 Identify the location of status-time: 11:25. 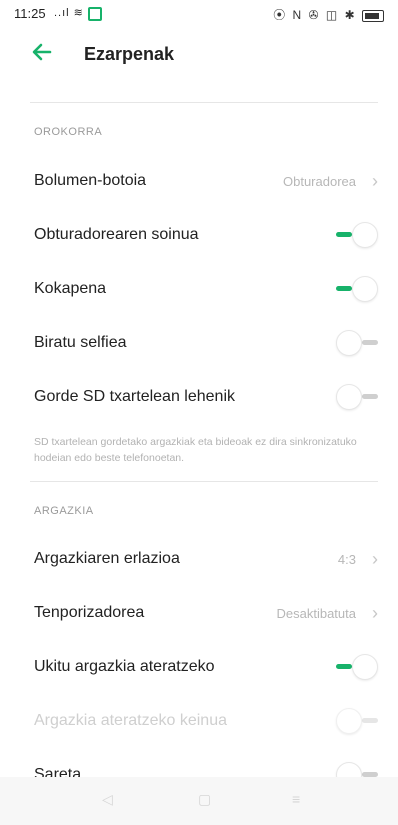
(30, 13).